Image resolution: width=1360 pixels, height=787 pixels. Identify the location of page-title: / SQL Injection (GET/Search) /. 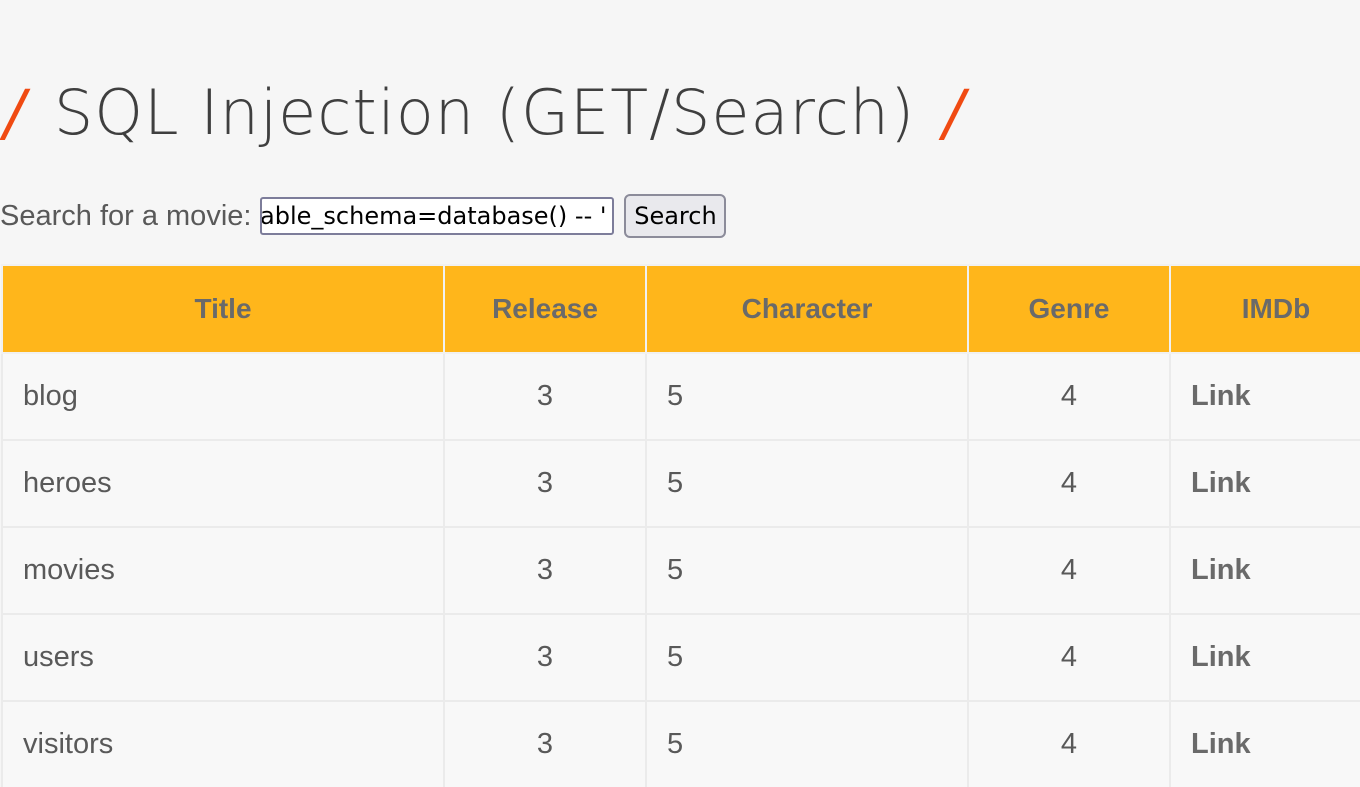
(482, 112).